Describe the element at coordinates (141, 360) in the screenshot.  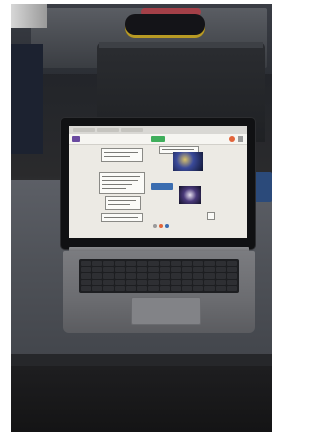
I see `desk-edge` at that location.